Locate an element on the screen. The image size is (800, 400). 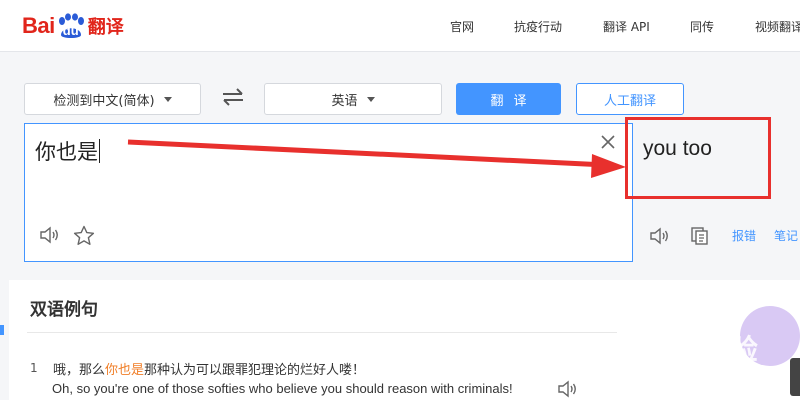
translate-button: 翻译 is located at coordinates (508, 99).